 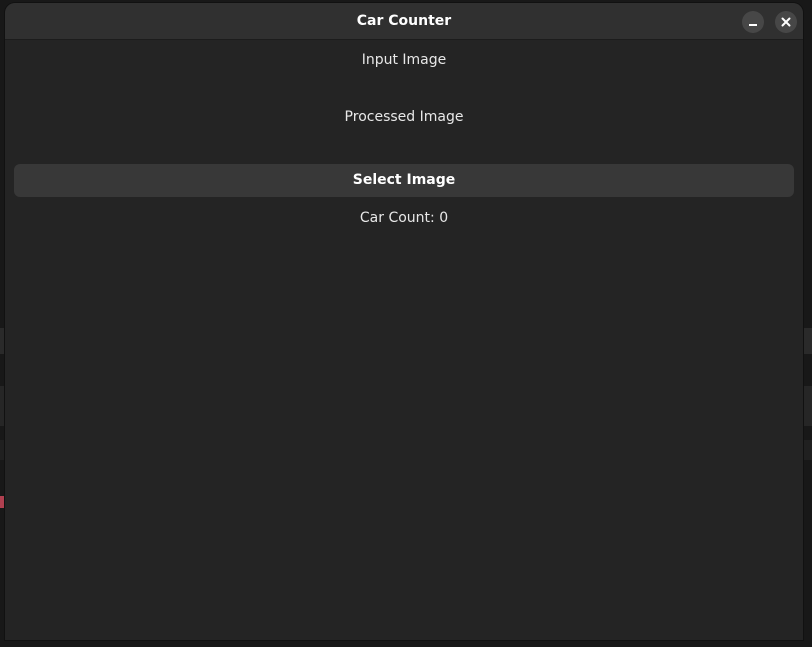 What do you see at coordinates (404, 218) in the screenshot?
I see `car-count-label: Car Count: 0` at bounding box center [404, 218].